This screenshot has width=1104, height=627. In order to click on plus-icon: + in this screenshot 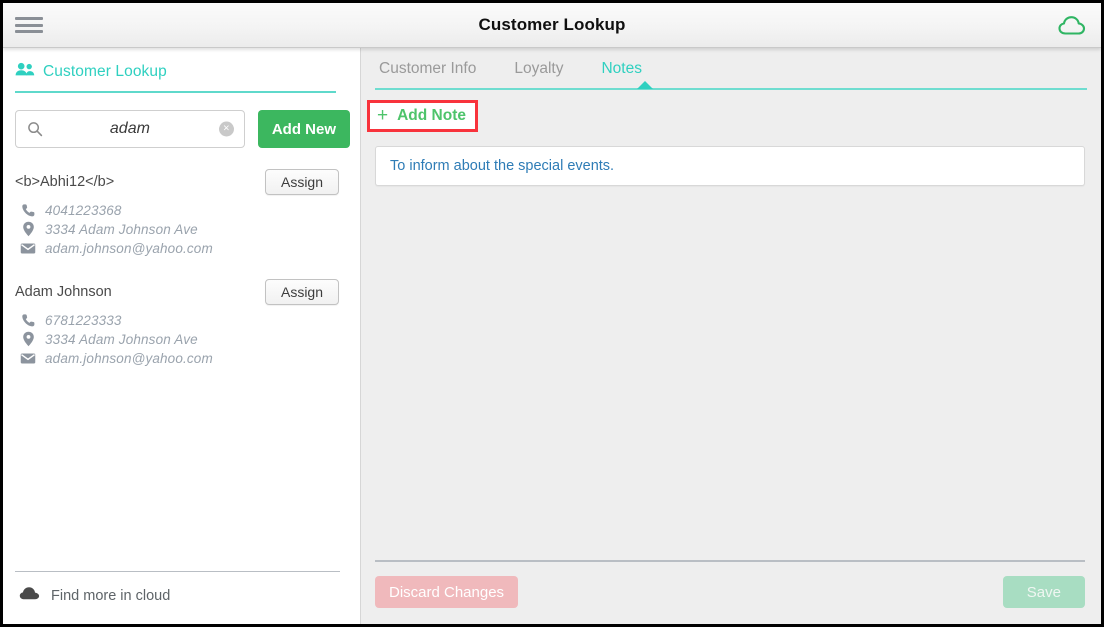, I will do `click(383, 115)`.